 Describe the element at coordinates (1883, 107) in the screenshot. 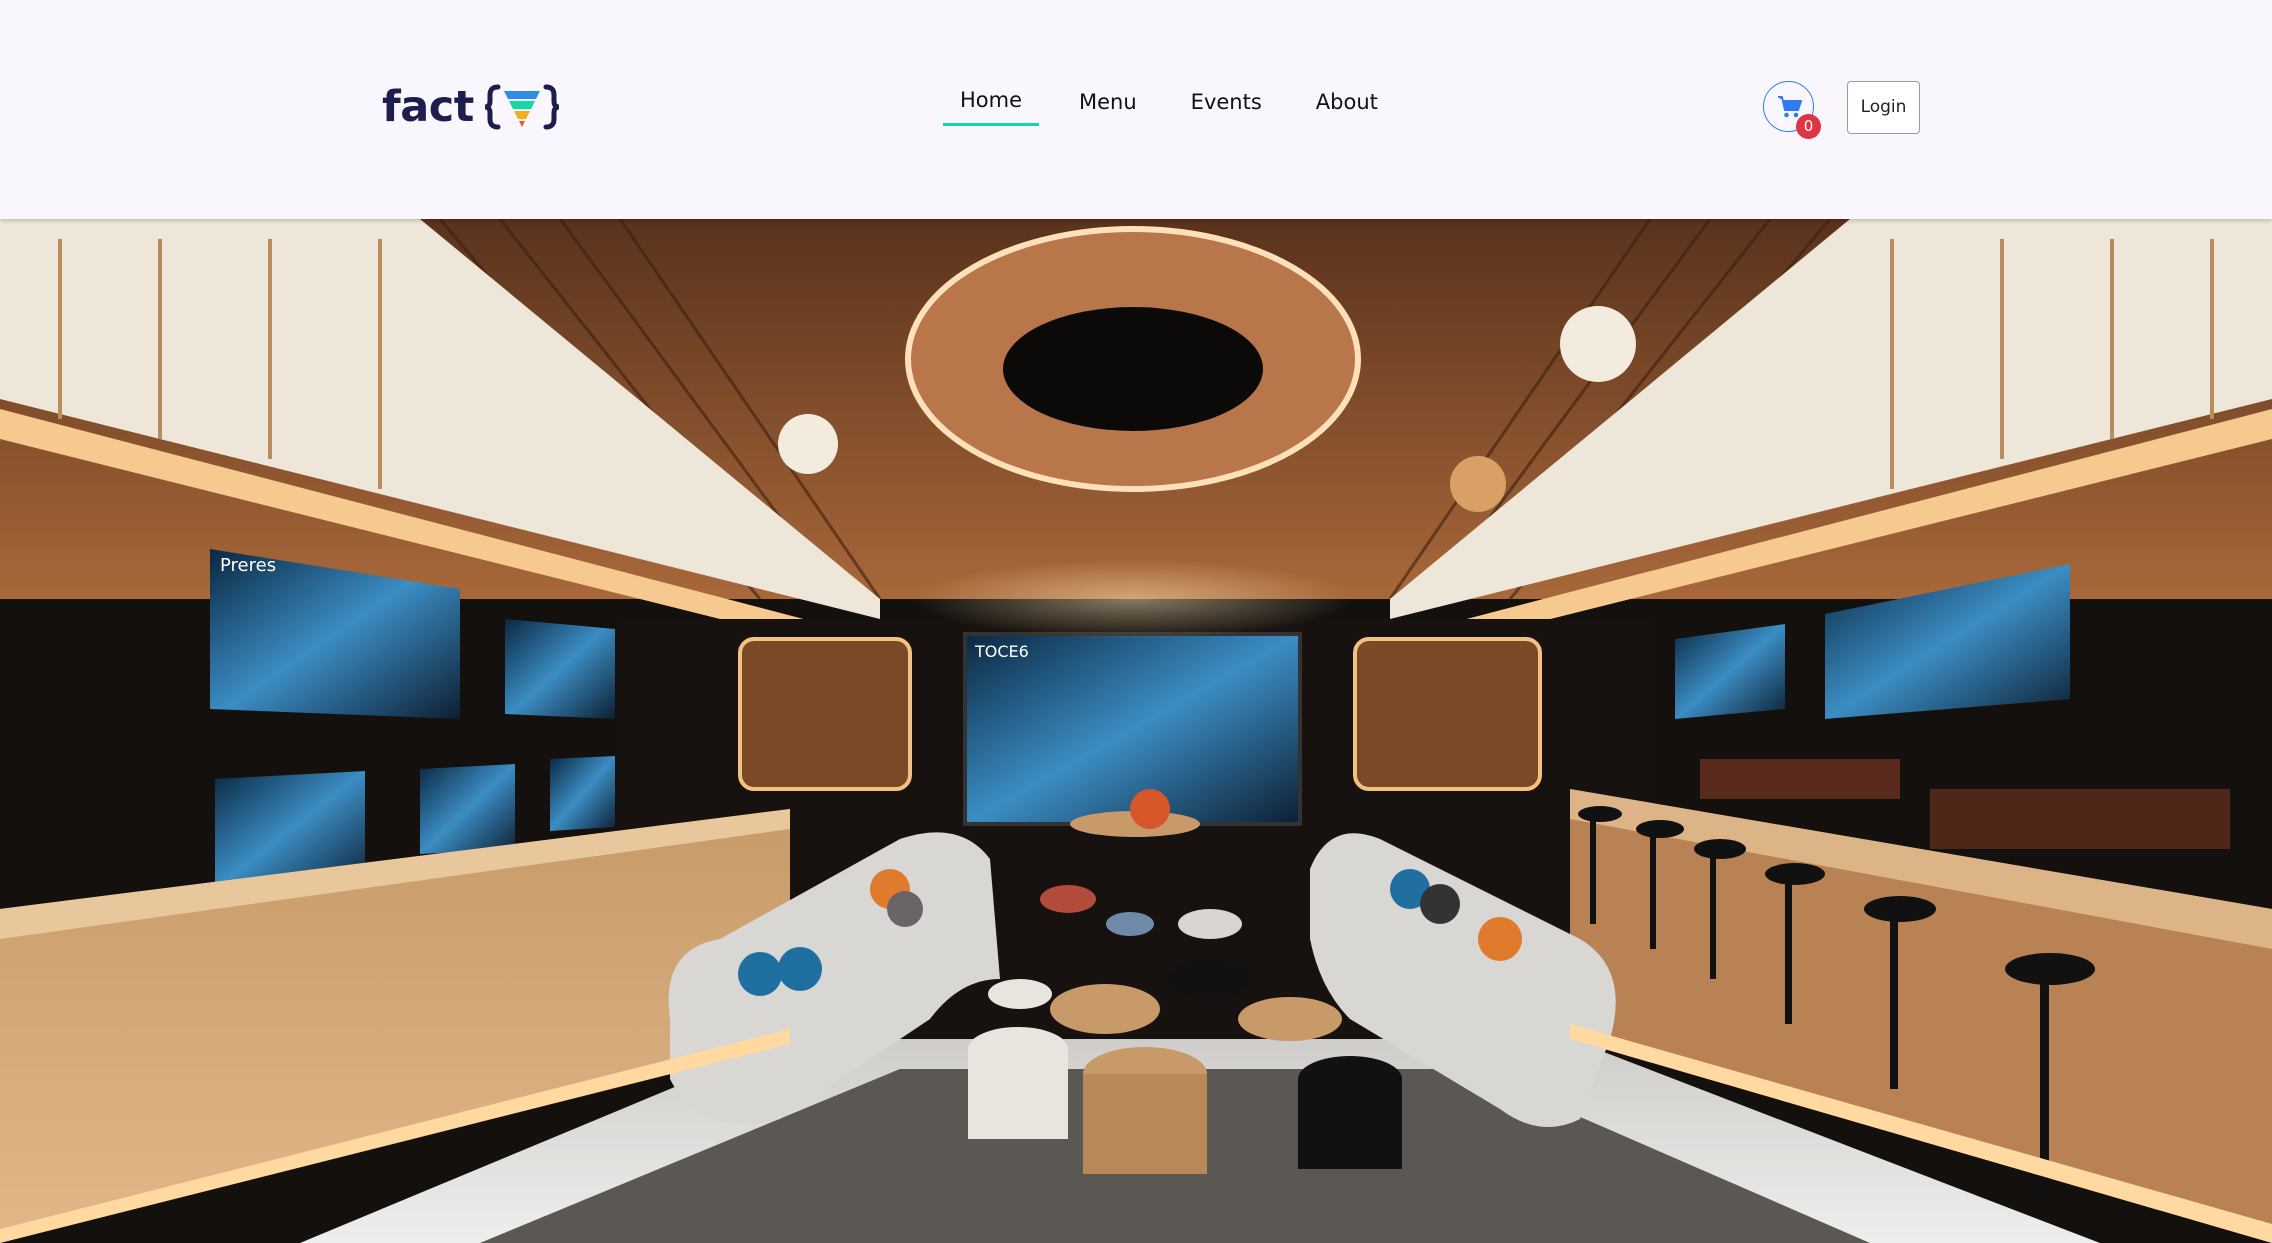

I see `login-button: Login` at that location.